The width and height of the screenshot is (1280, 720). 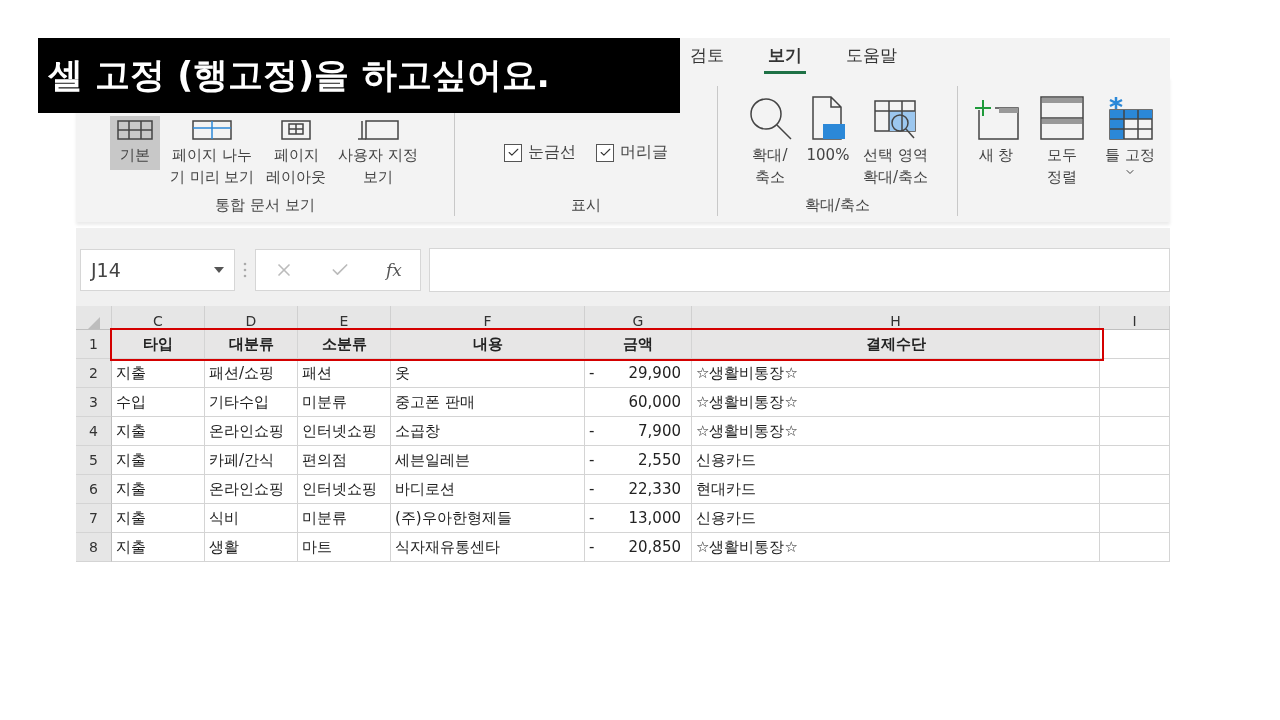 I want to click on column-header: I, so click(x=1135, y=318).